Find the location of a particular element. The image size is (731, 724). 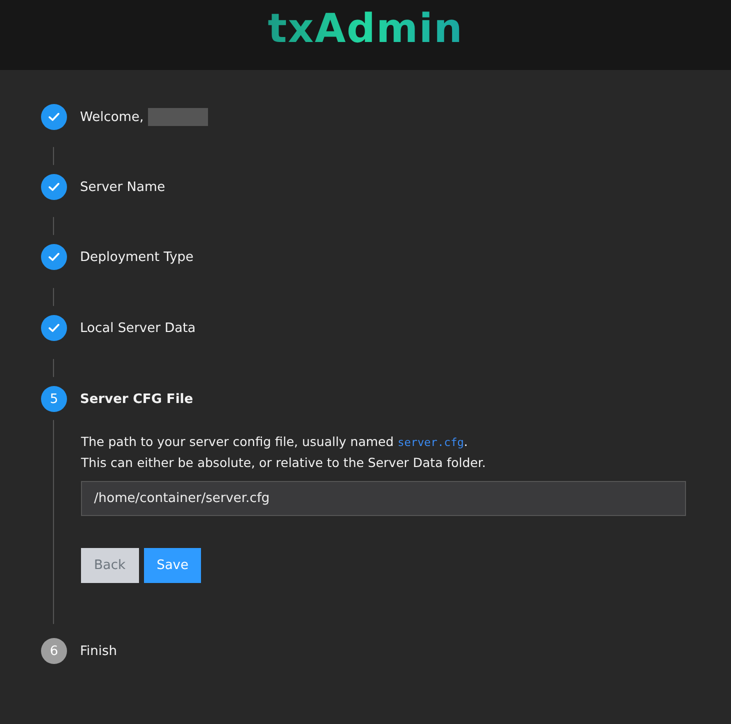

step-title: Welcome, is located at coordinates (112, 117).